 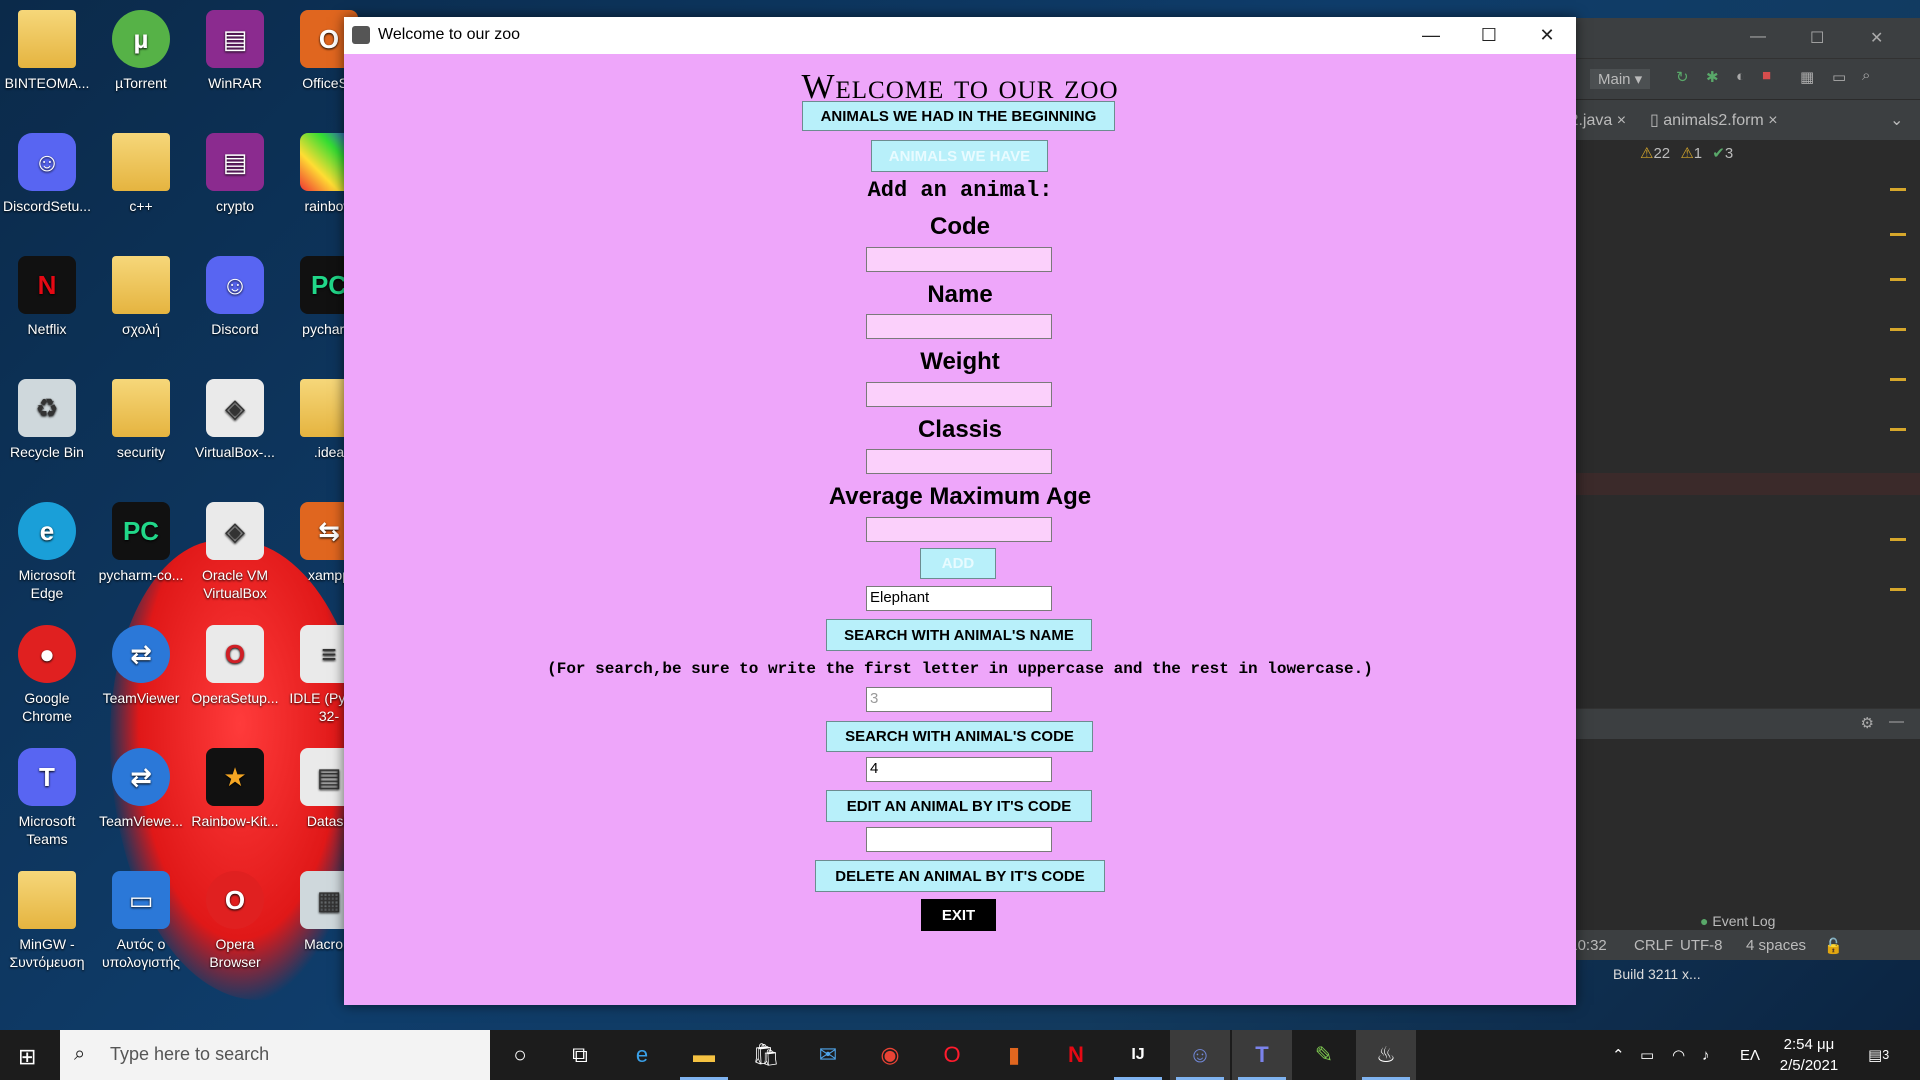 What do you see at coordinates (47, 552) in the screenshot?
I see `desktop-icon-edge: e Microsoft Edge` at bounding box center [47, 552].